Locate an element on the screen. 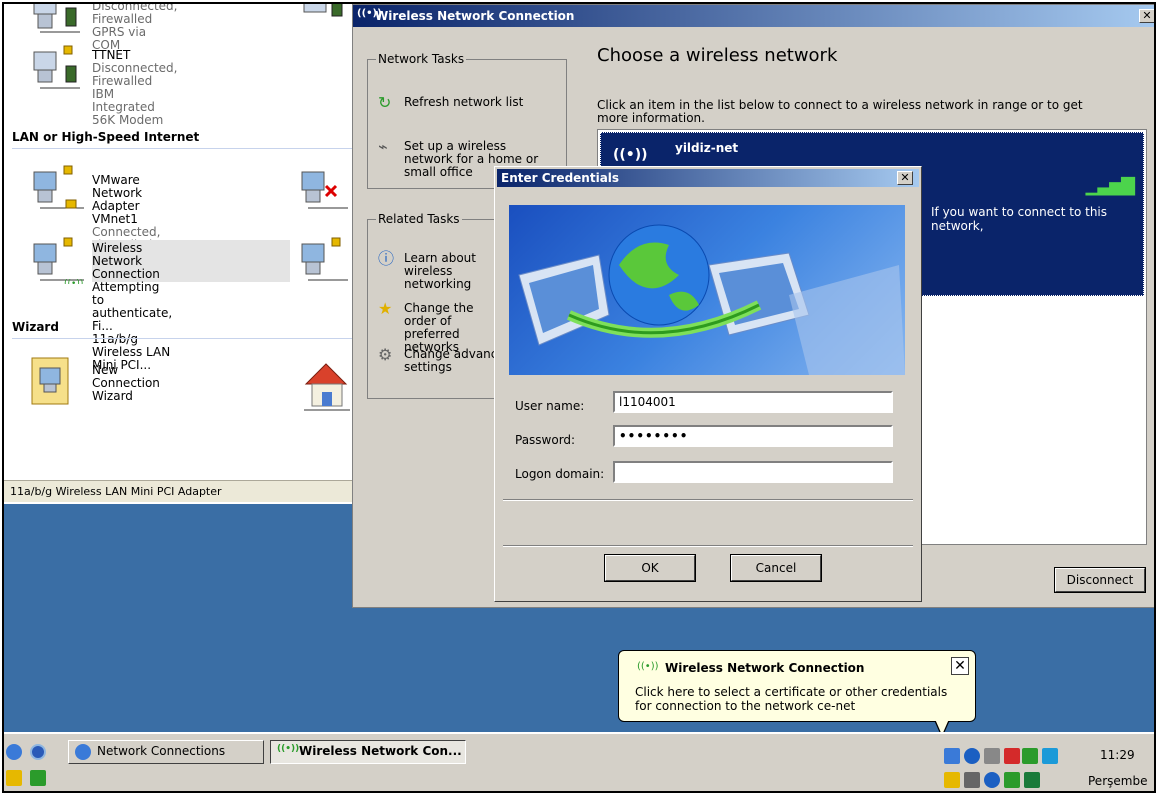 This screenshot has height=795, width=1158. conn-name: Wireless Network Connection is located at coordinates (126, 261).